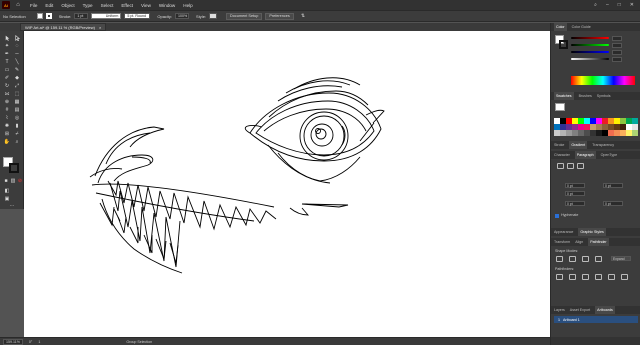  I want to click on arrange-icon: ⇅, so click(303, 16).